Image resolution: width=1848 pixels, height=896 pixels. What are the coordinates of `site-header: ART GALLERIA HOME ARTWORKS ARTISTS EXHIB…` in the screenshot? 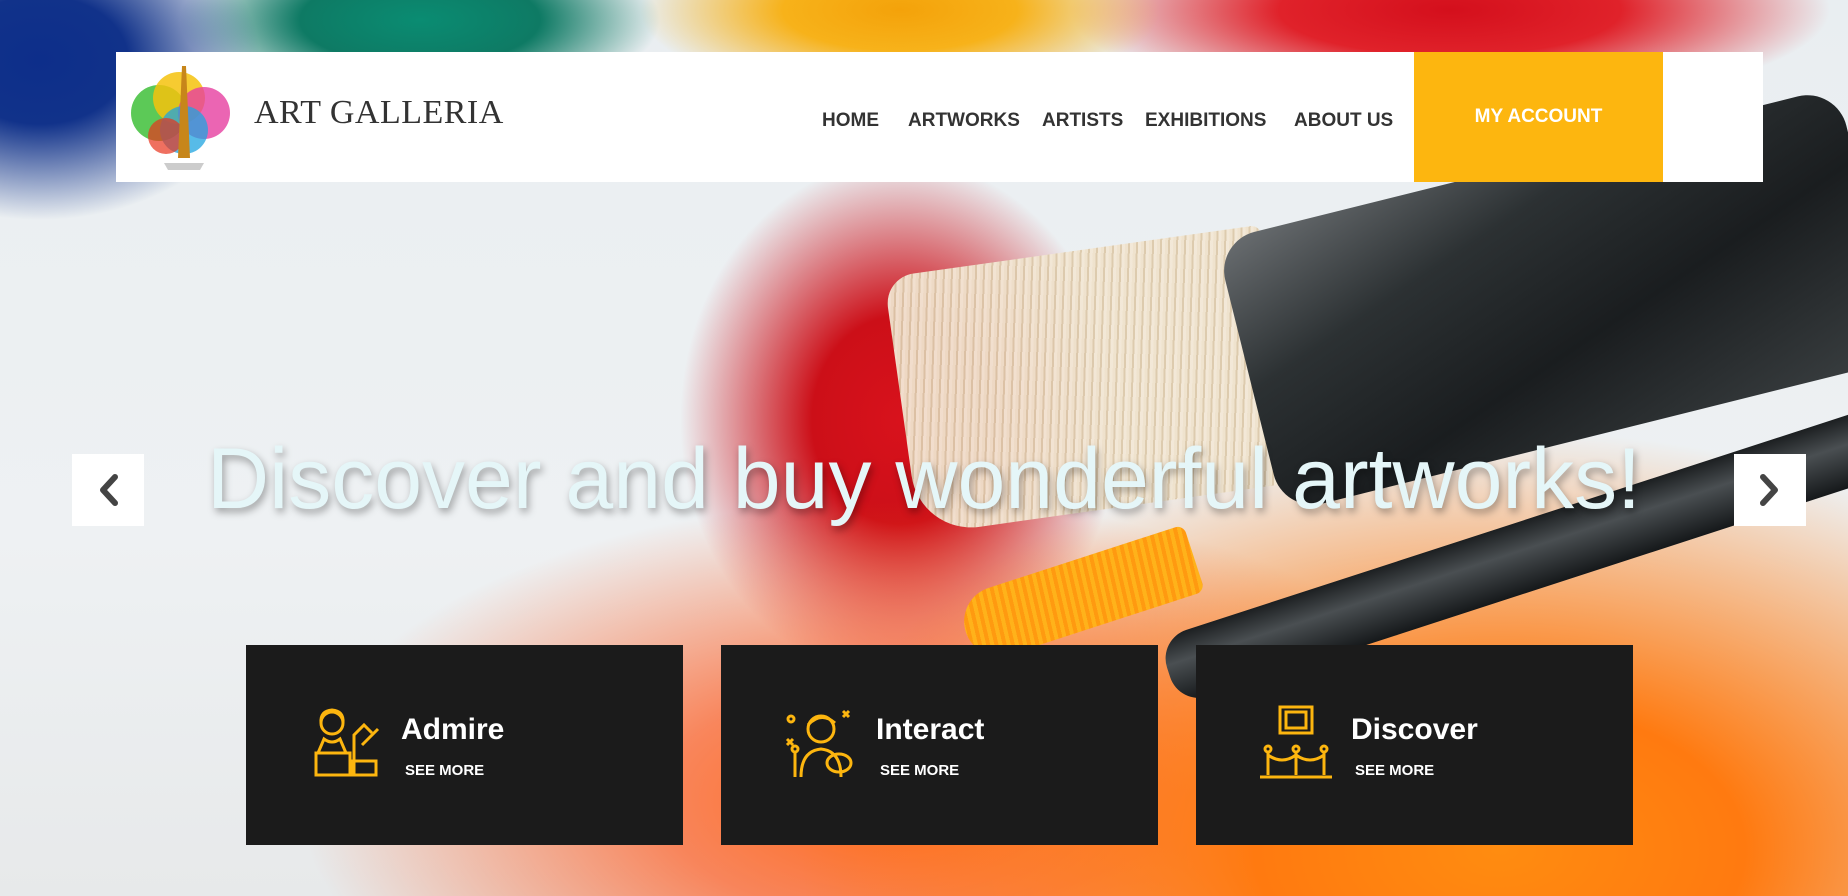 It's located at (939, 117).